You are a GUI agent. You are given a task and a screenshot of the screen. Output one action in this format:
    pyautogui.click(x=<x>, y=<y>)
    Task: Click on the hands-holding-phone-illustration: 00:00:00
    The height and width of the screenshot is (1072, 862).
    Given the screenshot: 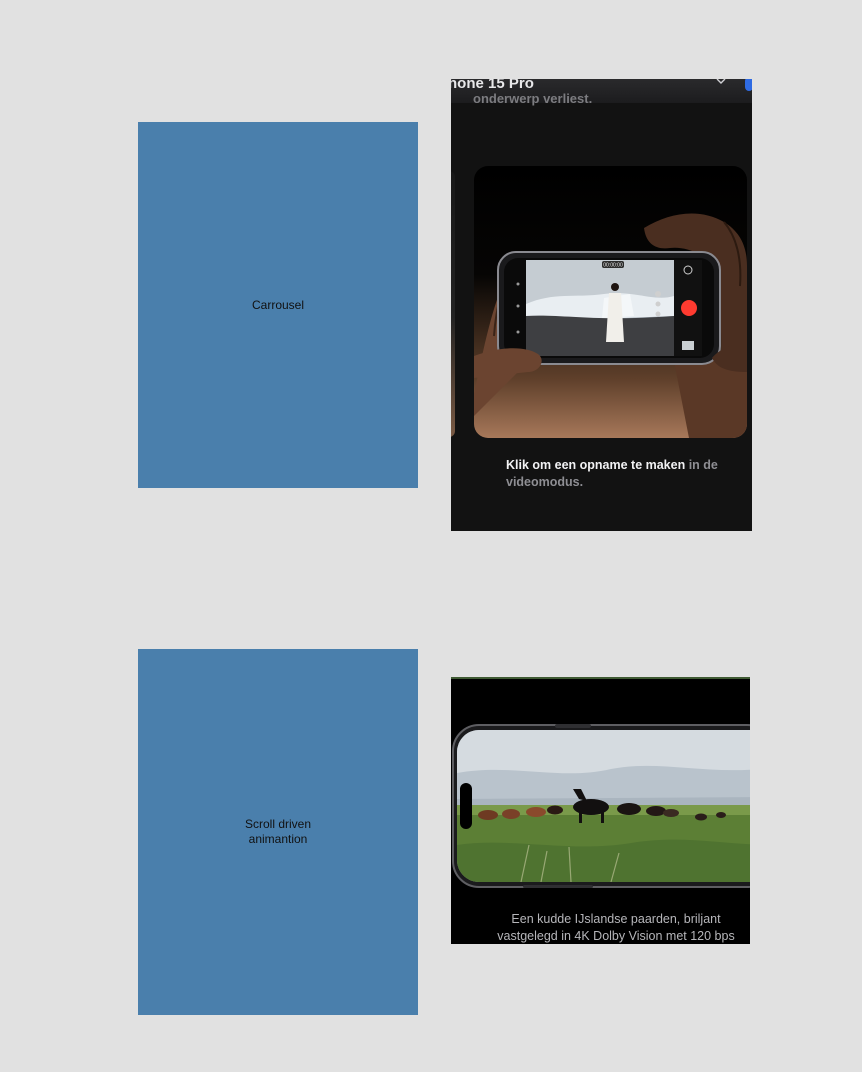 What is the action you would take?
    pyautogui.click(x=610, y=325)
    